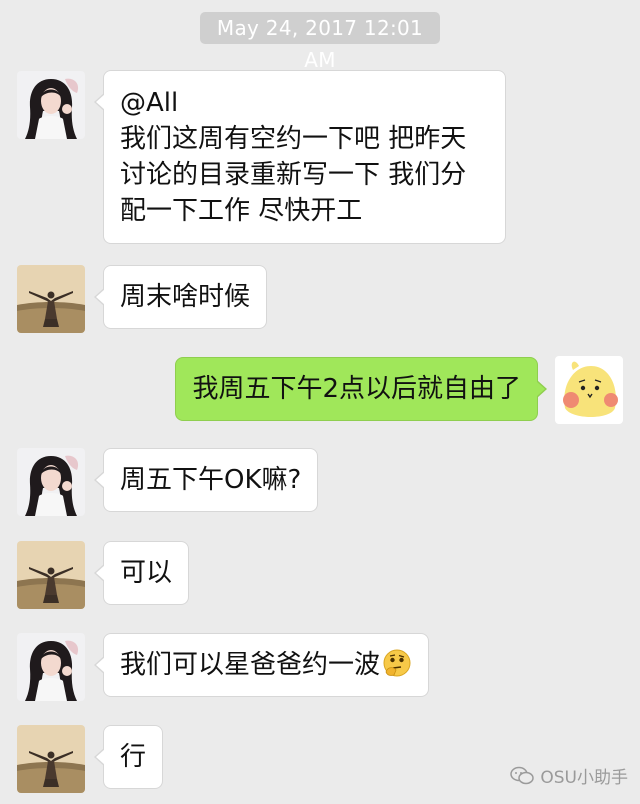 This screenshot has height=804, width=640. I want to click on avatar-self, so click(589, 390).